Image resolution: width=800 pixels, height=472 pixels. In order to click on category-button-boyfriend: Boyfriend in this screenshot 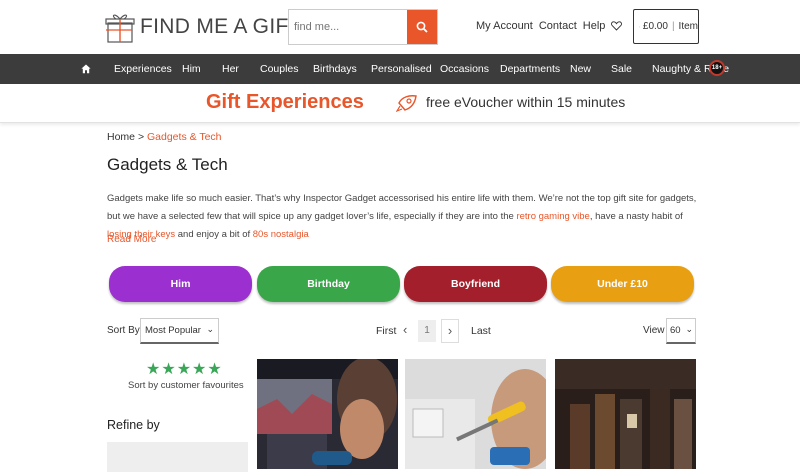, I will do `click(475, 284)`.